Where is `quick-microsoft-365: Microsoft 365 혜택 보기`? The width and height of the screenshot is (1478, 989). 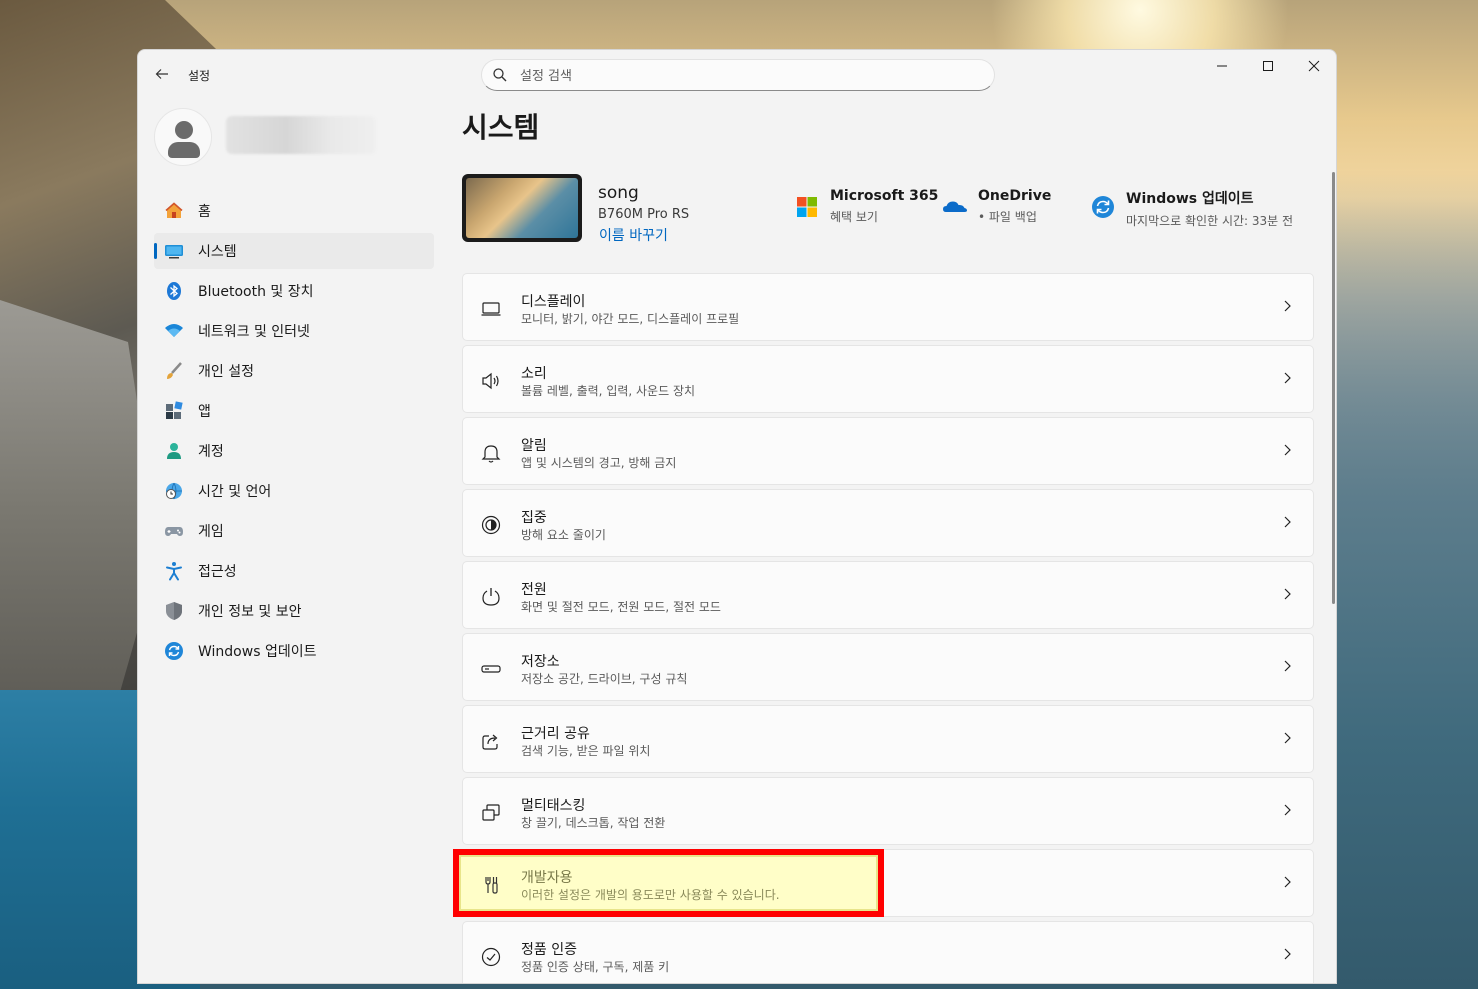 quick-microsoft-365: Microsoft 365 혜택 보기 is located at coordinates (866, 206).